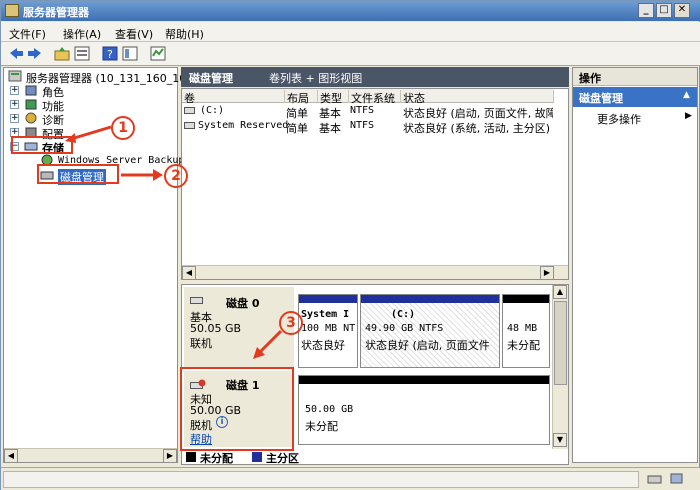 The width and height of the screenshot is (700, 490). I want to click on col-type: 类型, so click(333, 97).